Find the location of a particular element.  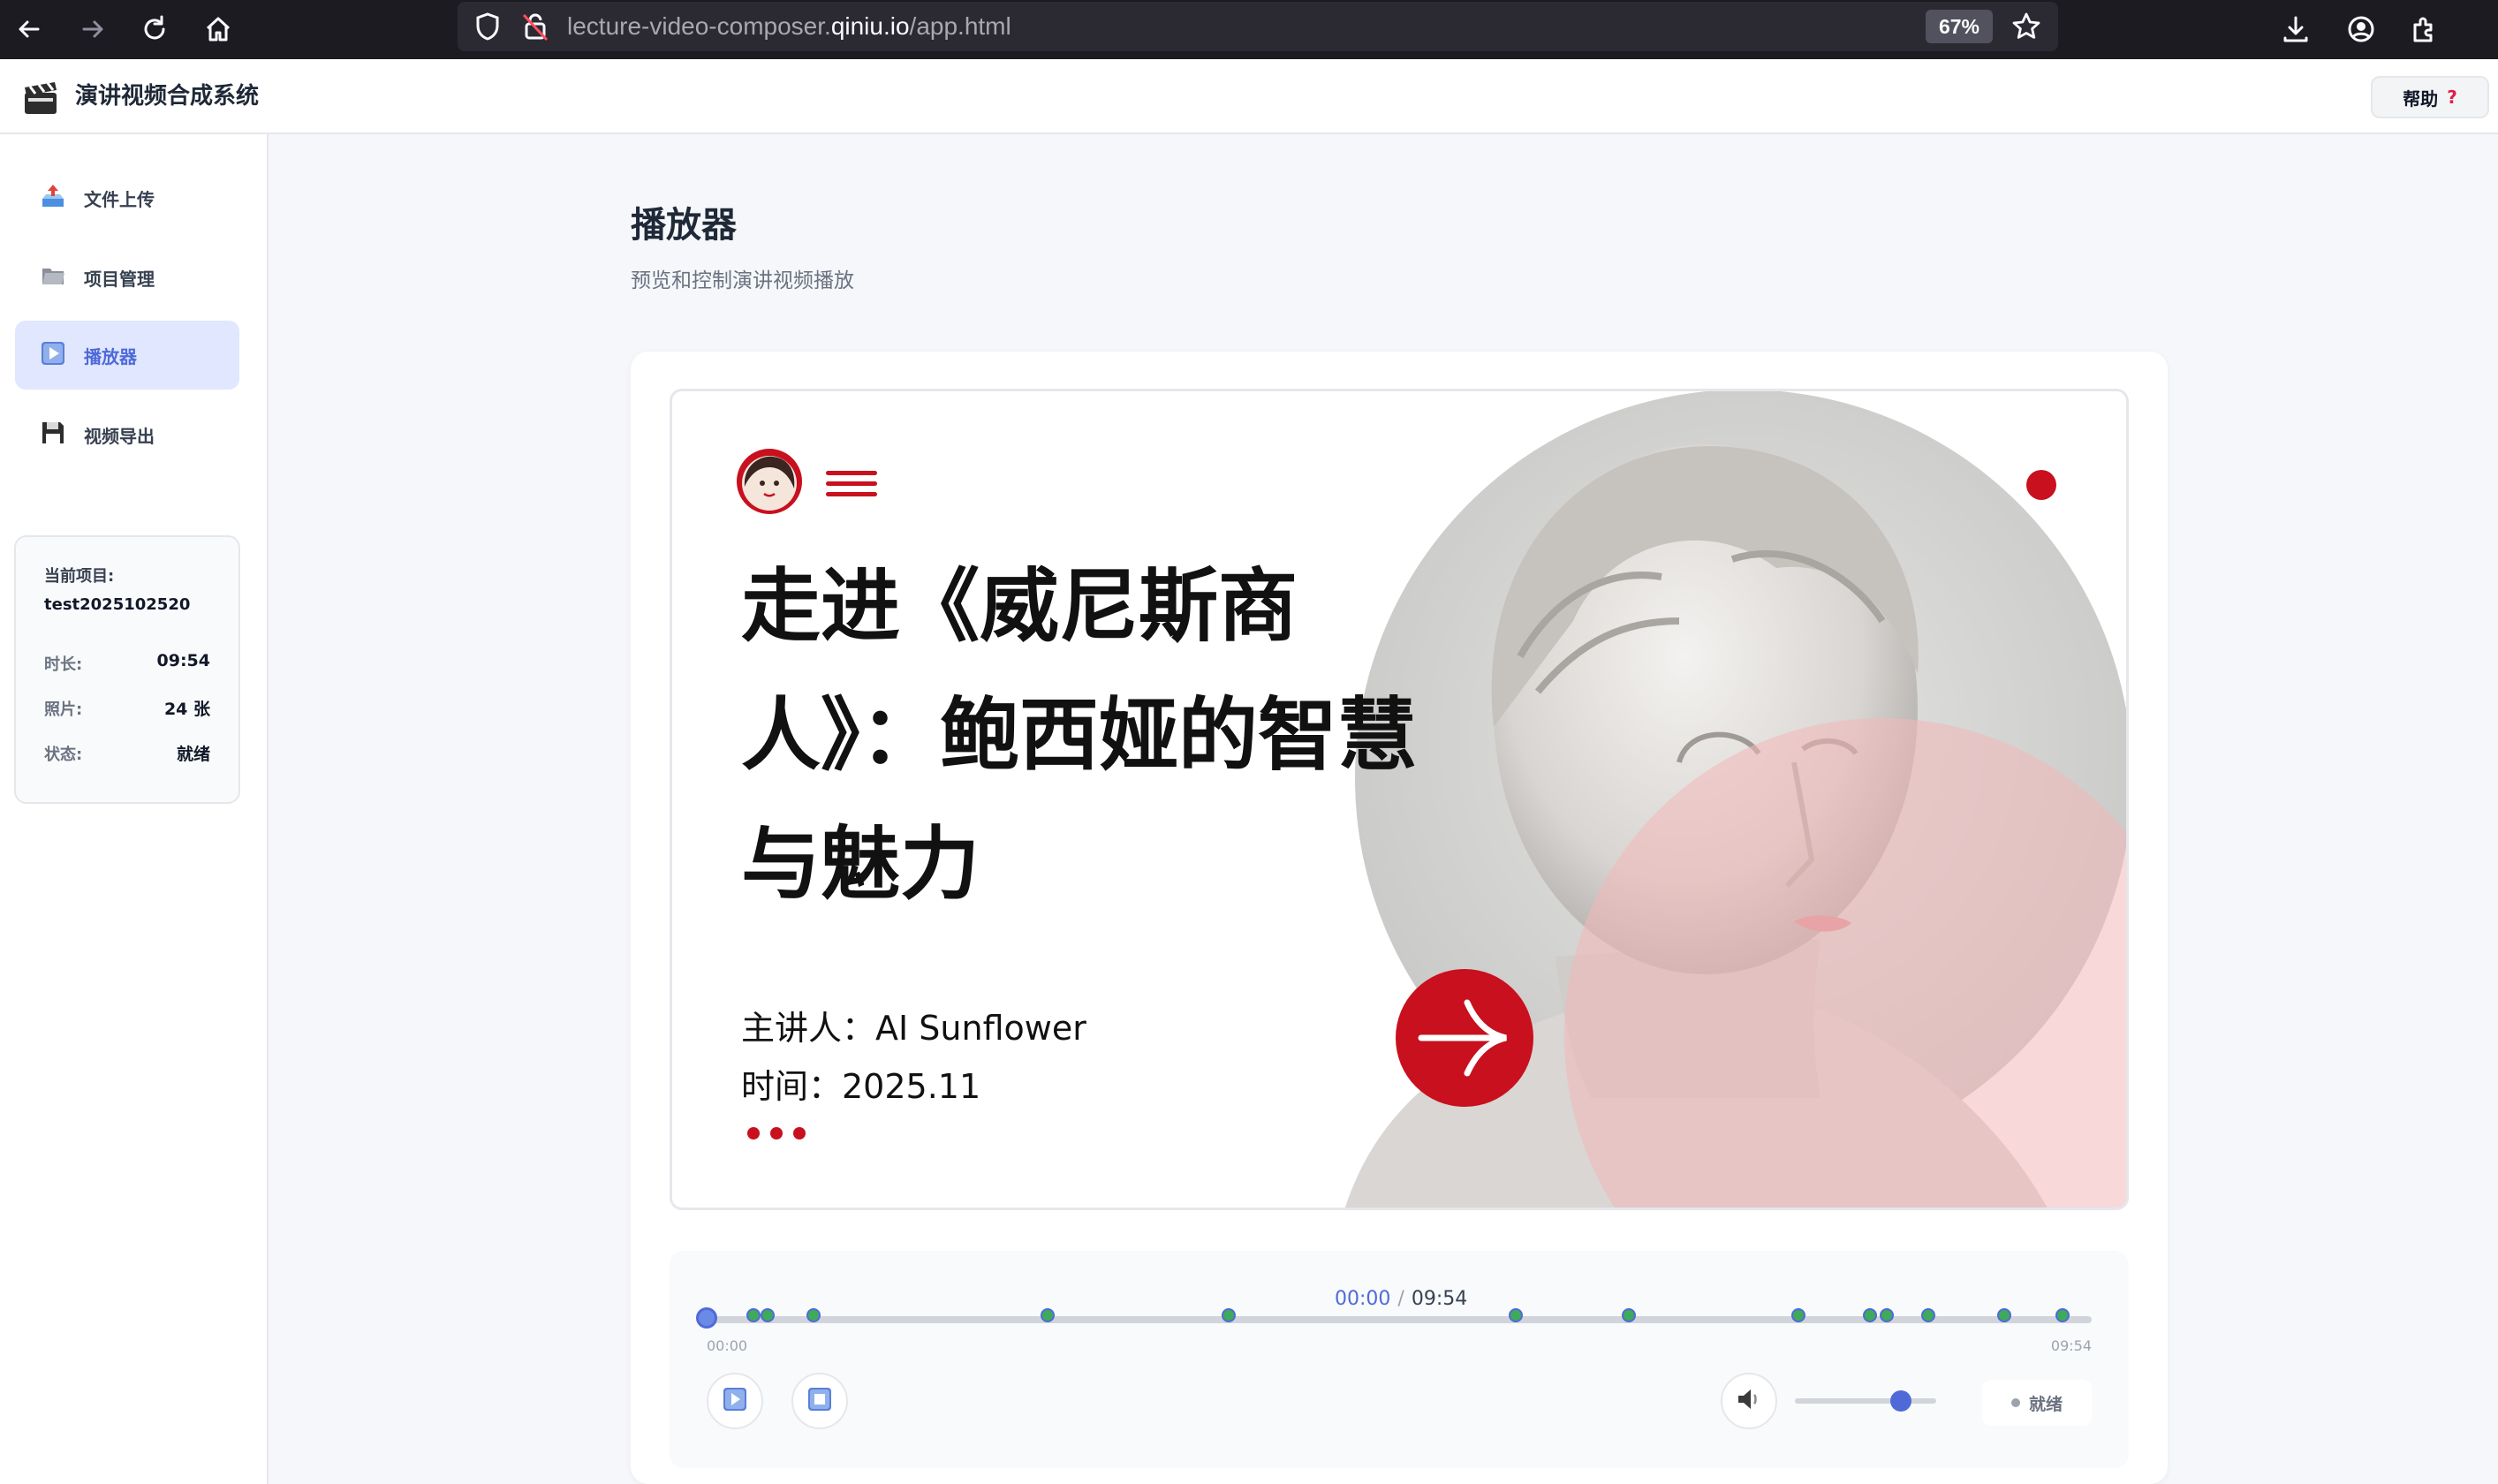

page-title: 播放器 is located at coordinates (684, 225).